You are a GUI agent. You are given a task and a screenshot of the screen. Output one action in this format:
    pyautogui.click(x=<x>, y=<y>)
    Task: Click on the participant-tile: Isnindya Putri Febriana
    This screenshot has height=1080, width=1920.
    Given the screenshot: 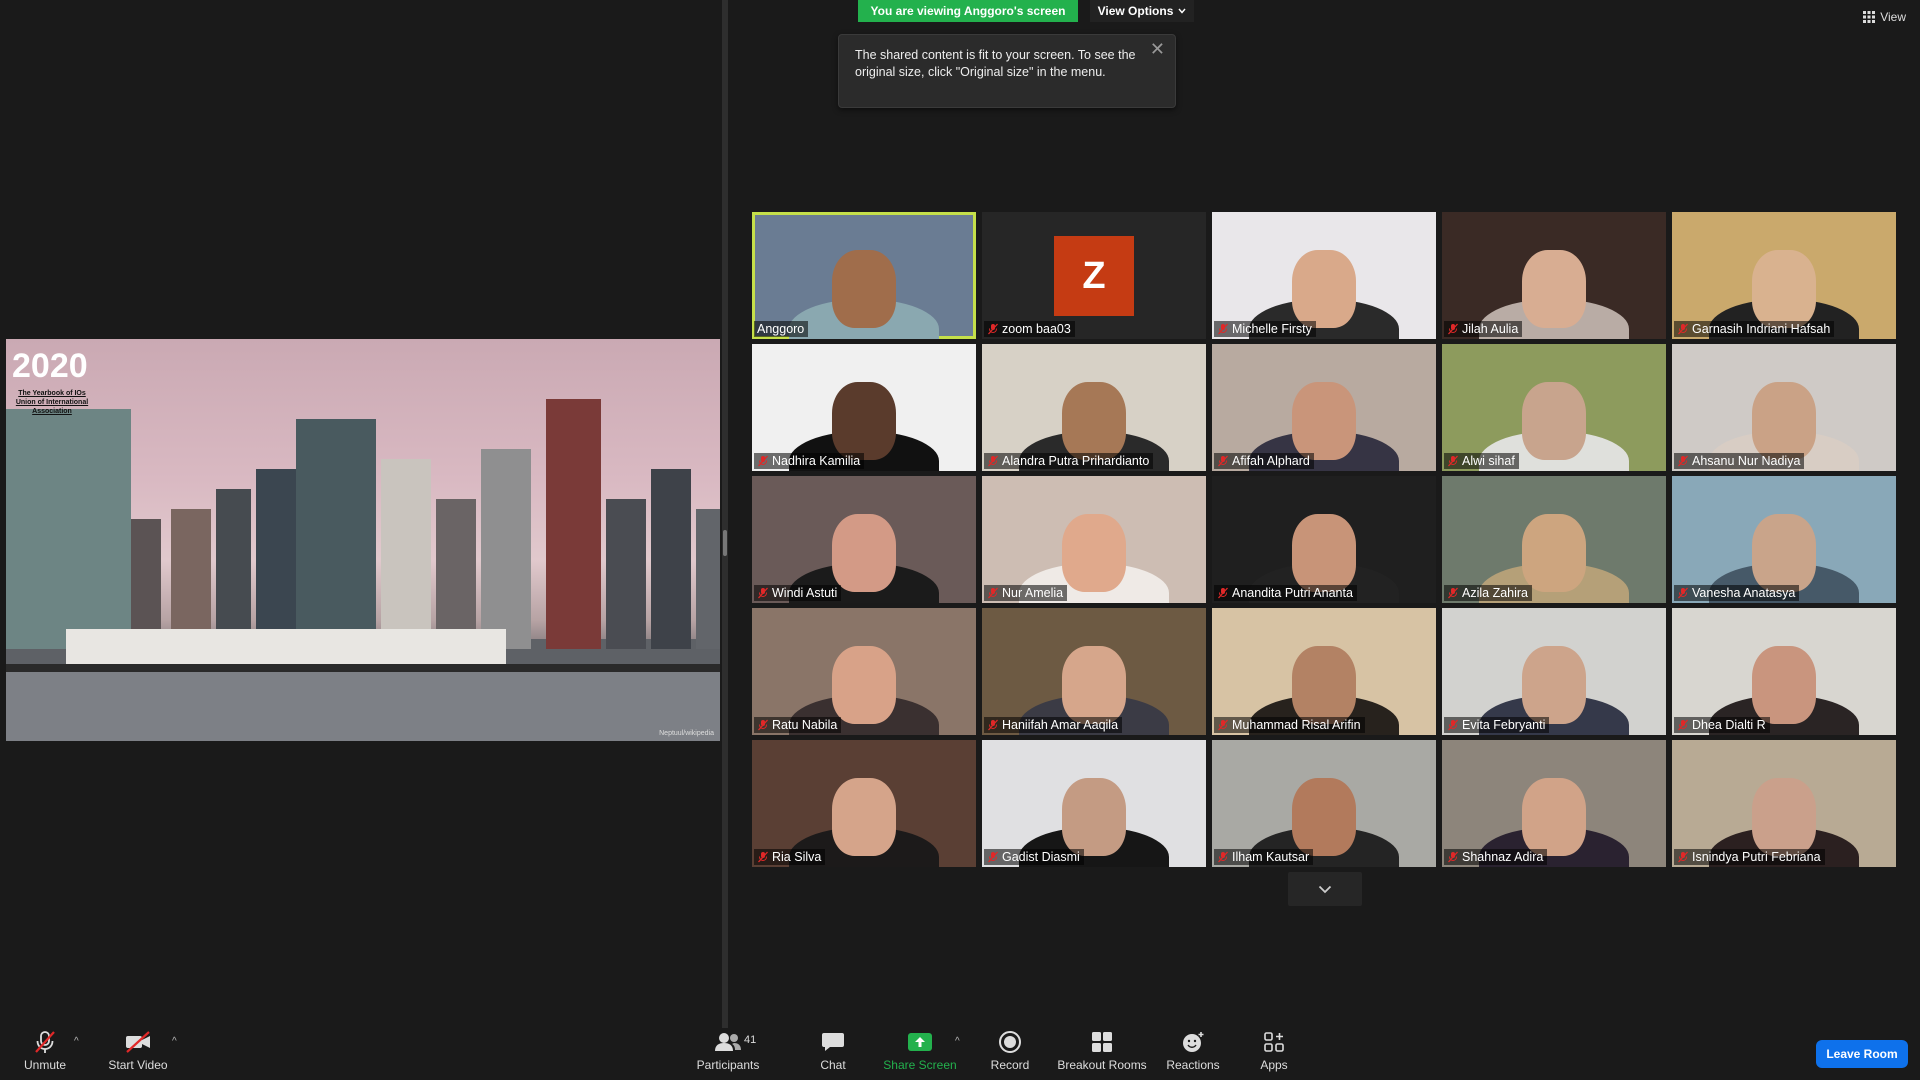 What is the action you would take?
    pyautogui.click(x=1784, y=803)
    